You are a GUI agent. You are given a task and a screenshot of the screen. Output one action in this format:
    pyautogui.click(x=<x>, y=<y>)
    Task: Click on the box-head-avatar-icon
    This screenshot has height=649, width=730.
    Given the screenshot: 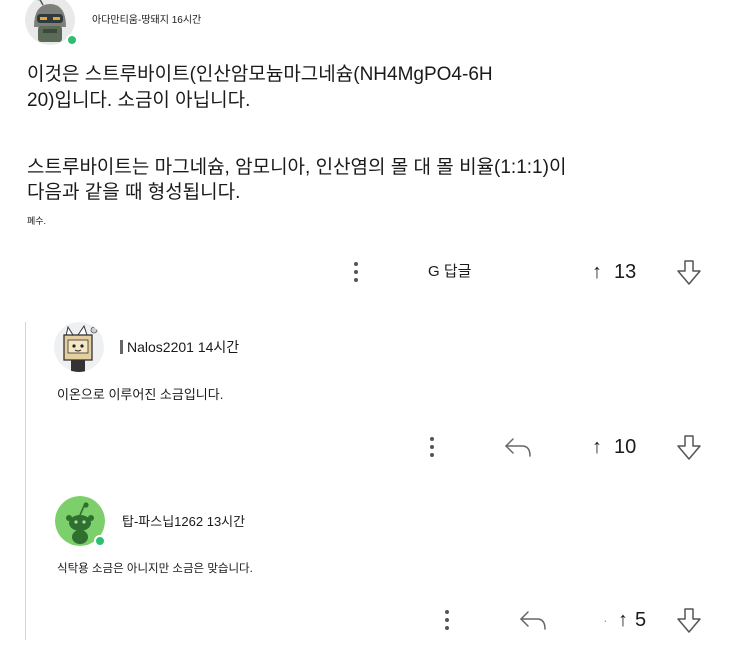 What is the action you would take?
    pyautogui.click(x=79, y=347)
    